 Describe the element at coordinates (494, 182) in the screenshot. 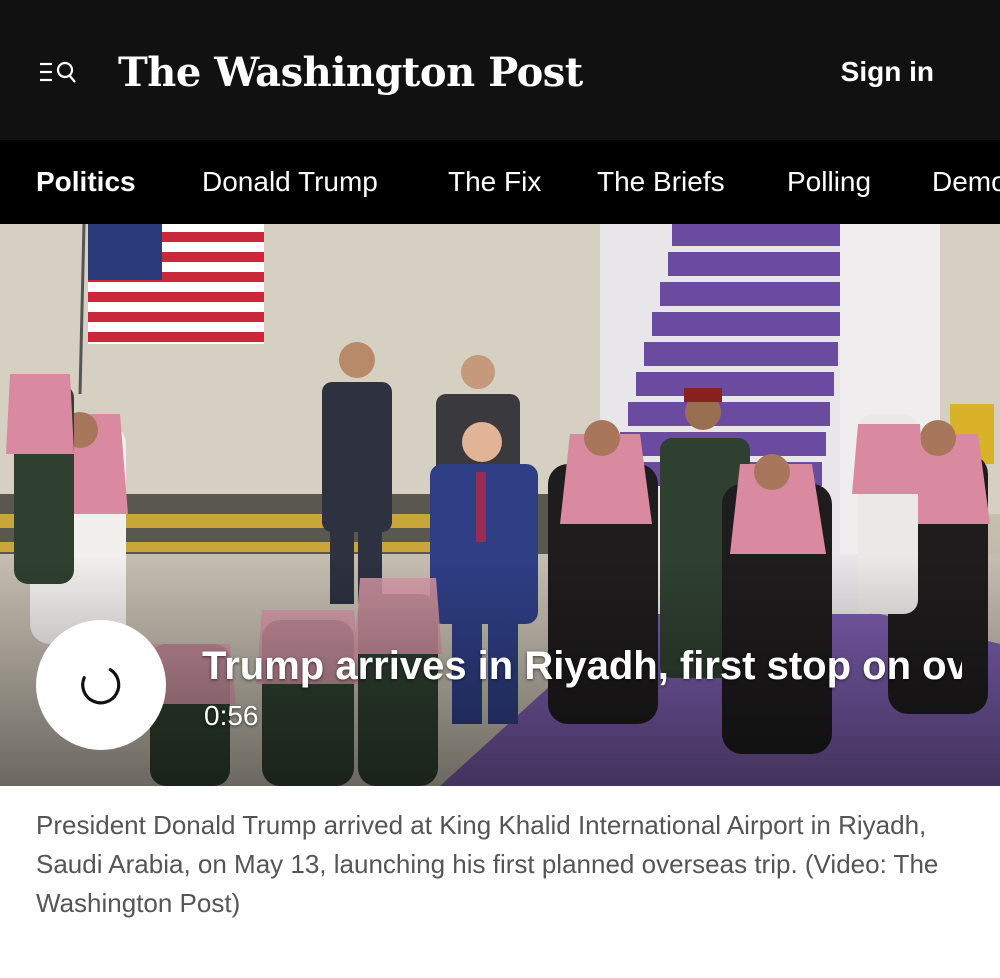

I see `nav-item-the-fix: The Fix` at that location.